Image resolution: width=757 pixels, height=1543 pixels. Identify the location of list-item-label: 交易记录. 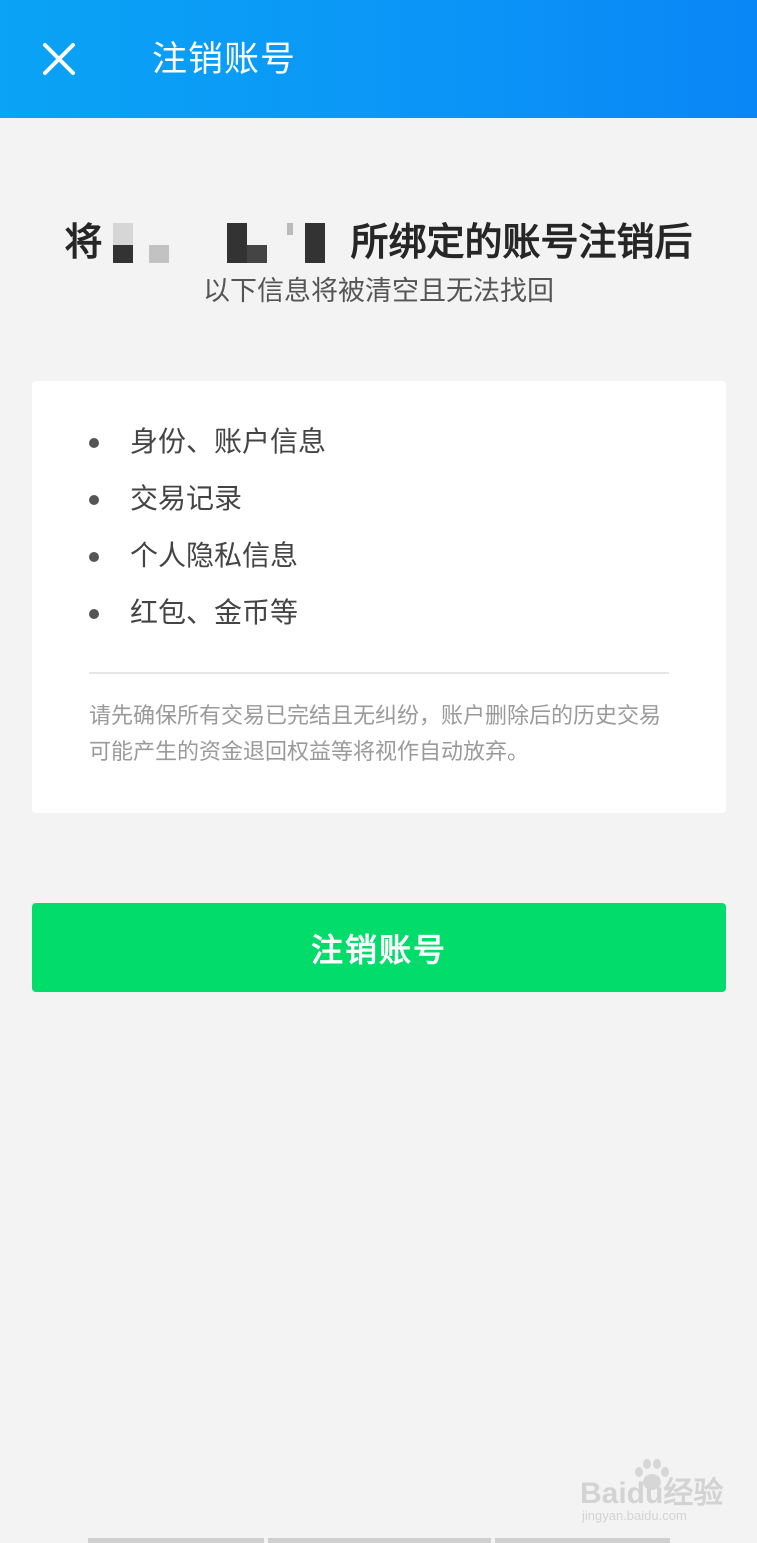
(186, 498).